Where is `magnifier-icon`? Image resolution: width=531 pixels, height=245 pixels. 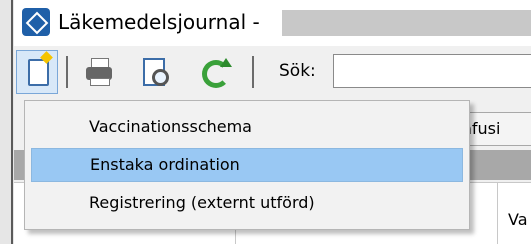
magnifier-icon is located at coordinates (160, 77).